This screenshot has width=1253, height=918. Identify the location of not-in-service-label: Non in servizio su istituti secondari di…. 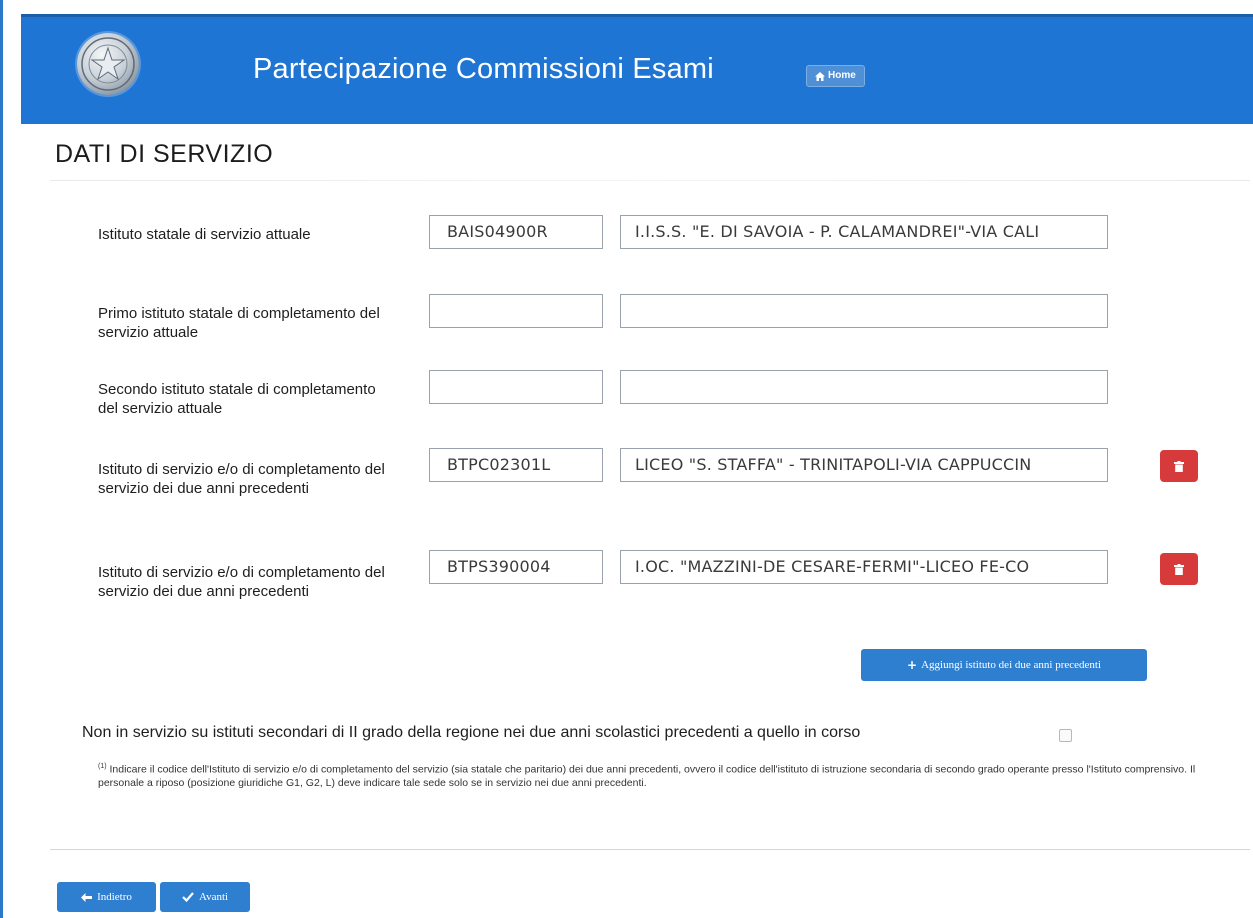
(471, 732).